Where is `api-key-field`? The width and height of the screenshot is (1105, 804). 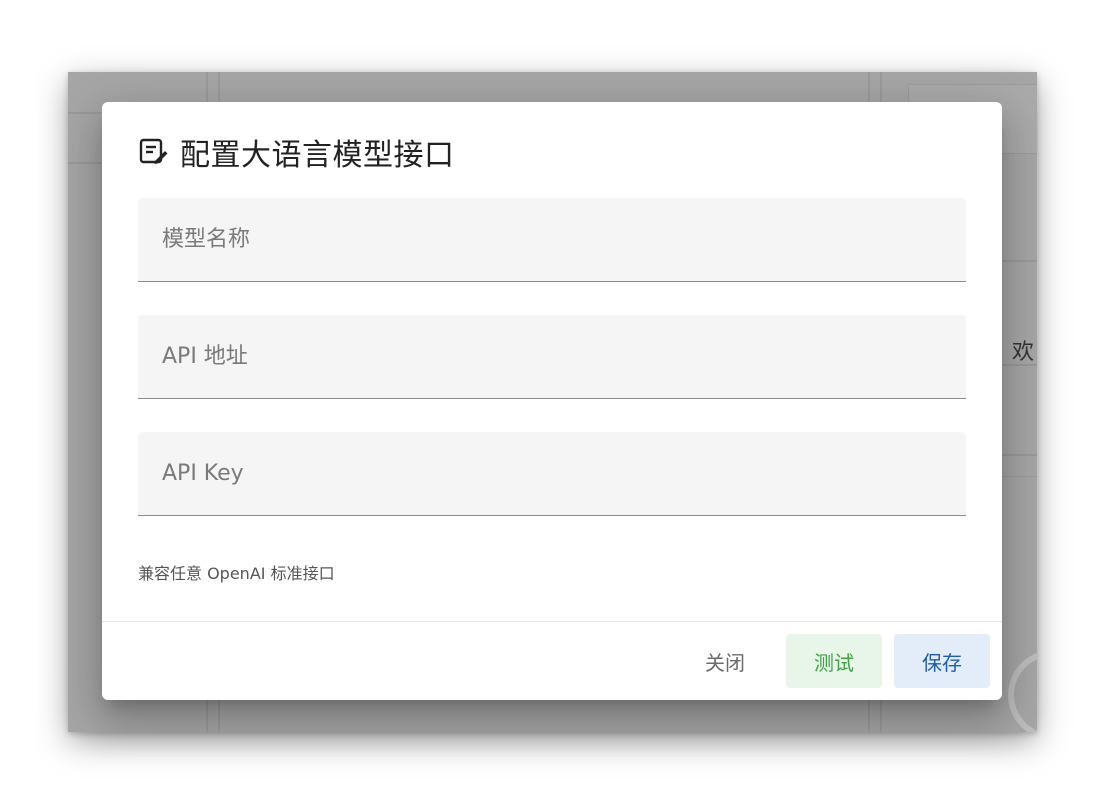 api-key-field is located at coordinates (552, 474).